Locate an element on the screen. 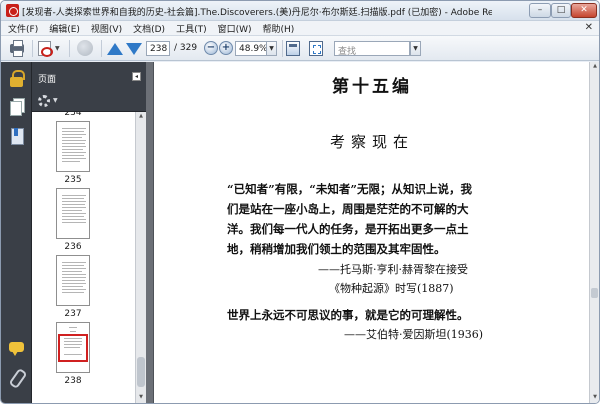  pages-panel-header: 页面 ◂ is located at coordinates (89, 76).